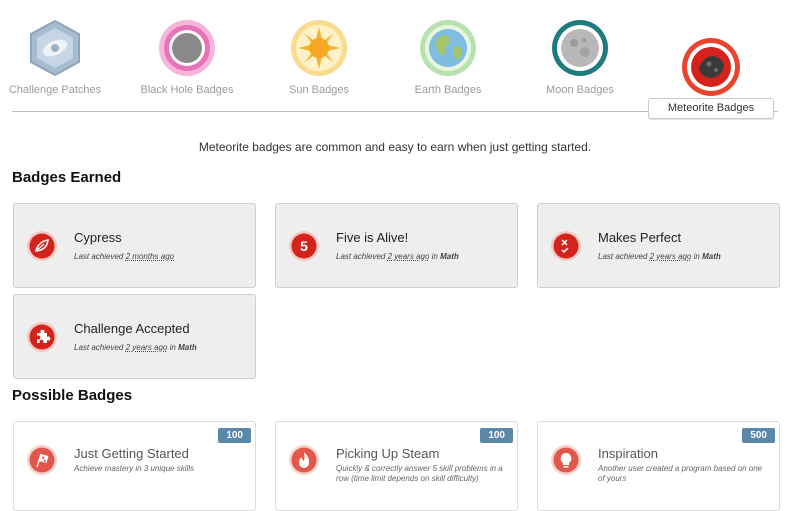  I want to click on points-badge: 500, so click(758, 435).